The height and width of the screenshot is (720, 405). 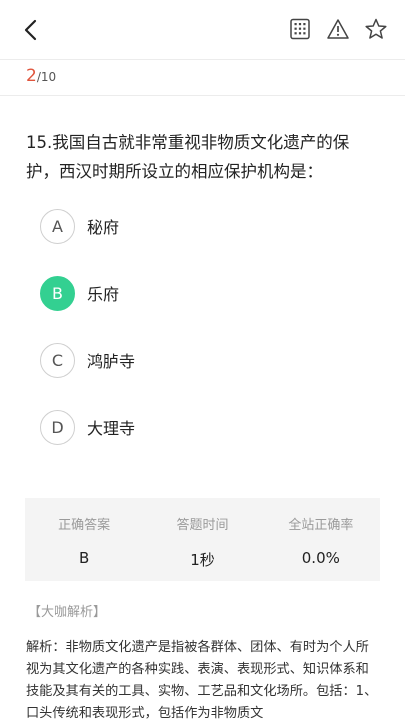 I want to click on correct-answer-value: B, so click(x=84, y=558).